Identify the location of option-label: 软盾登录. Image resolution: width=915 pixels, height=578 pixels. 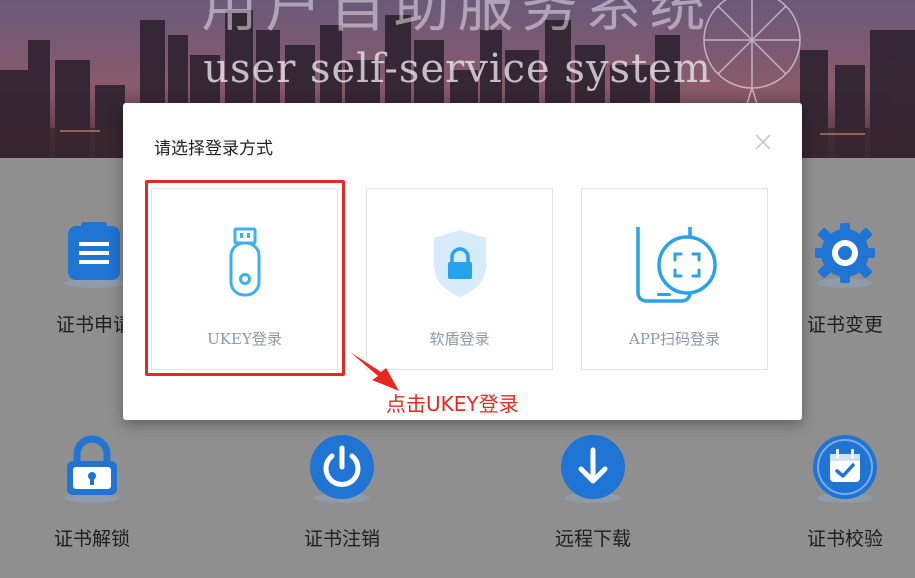
(459, 339).